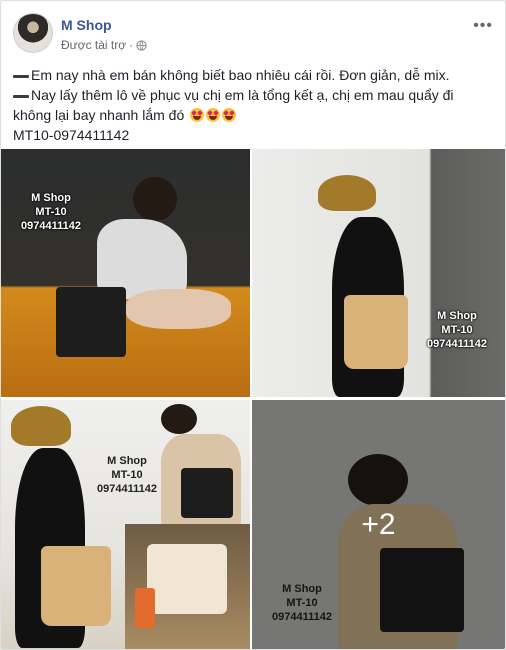 This screenshot has width=506, height=650. What do you see at coordinates (253, 35) in the screenshot?
I see `post-header: M Shop Được tài trợ · •••` at bounding box center [253, 35].